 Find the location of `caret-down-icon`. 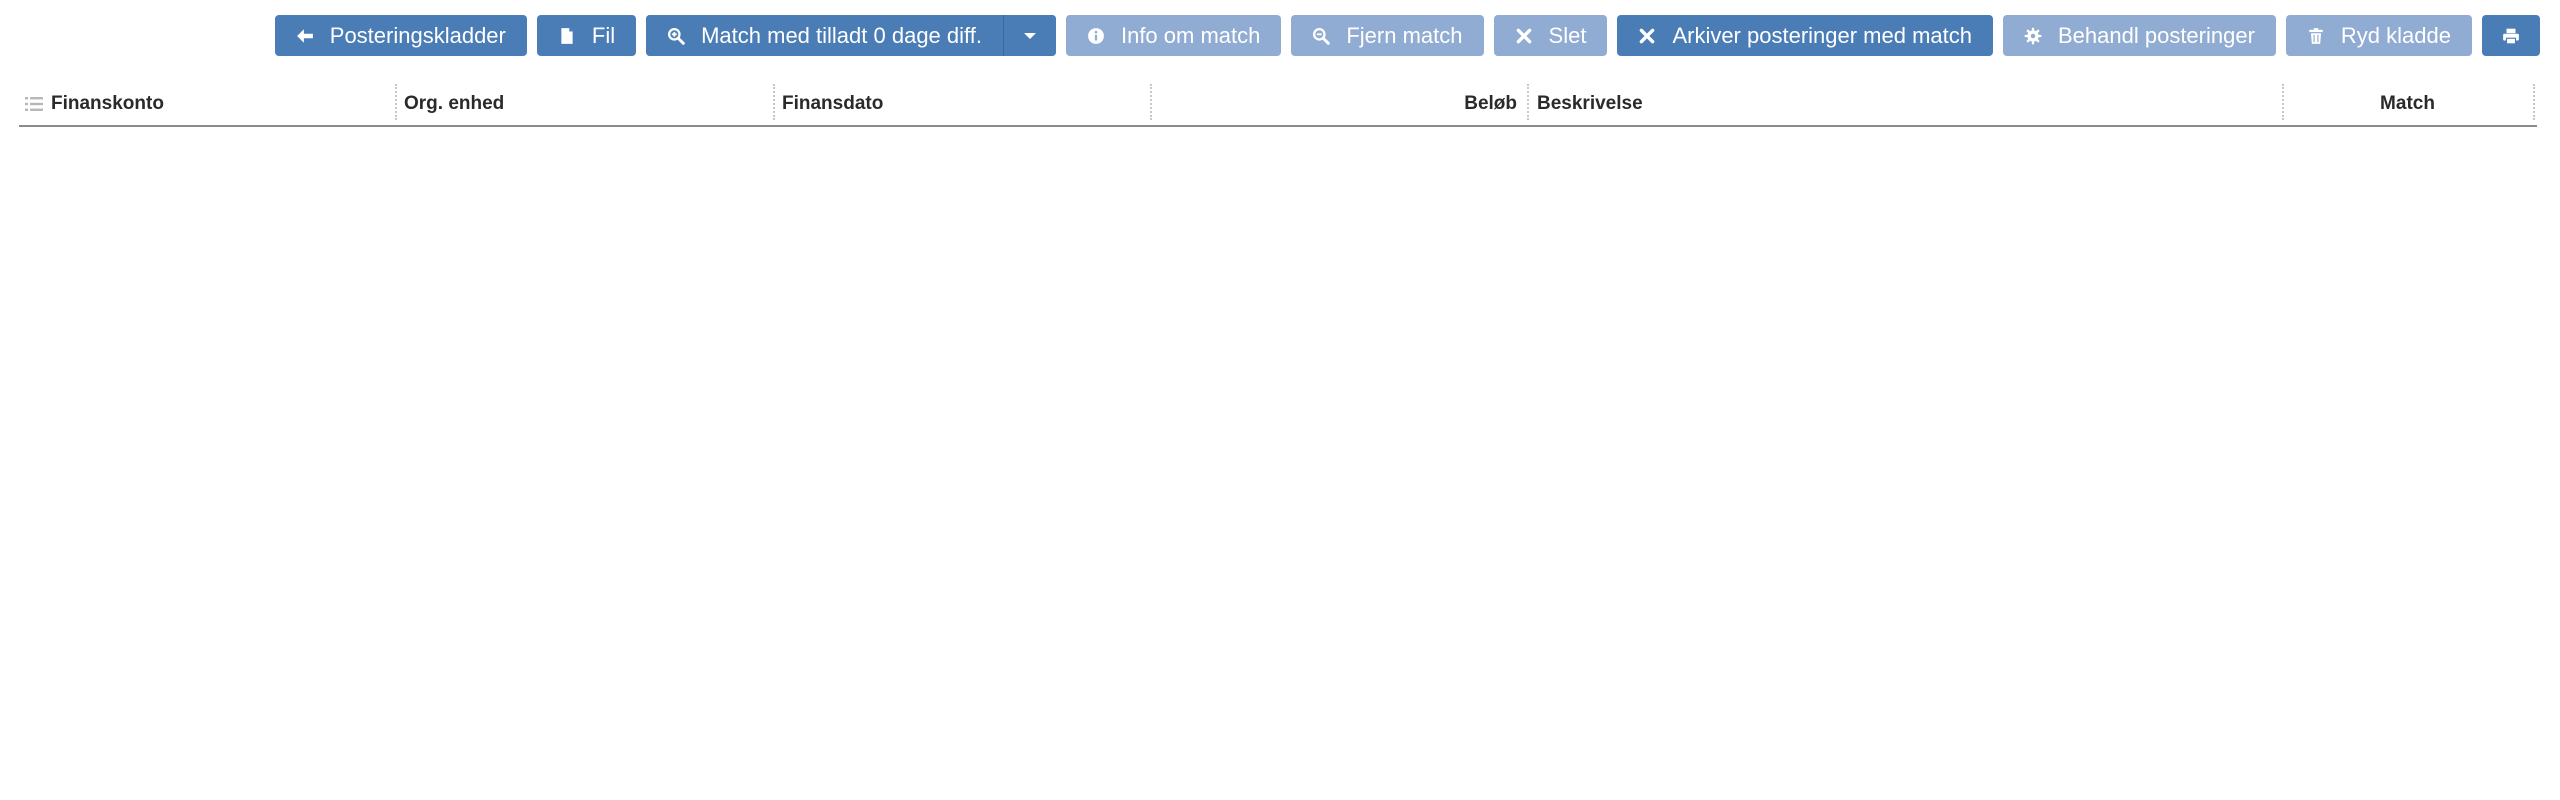

caret-down-icon is located at coordinates (1029, 35).